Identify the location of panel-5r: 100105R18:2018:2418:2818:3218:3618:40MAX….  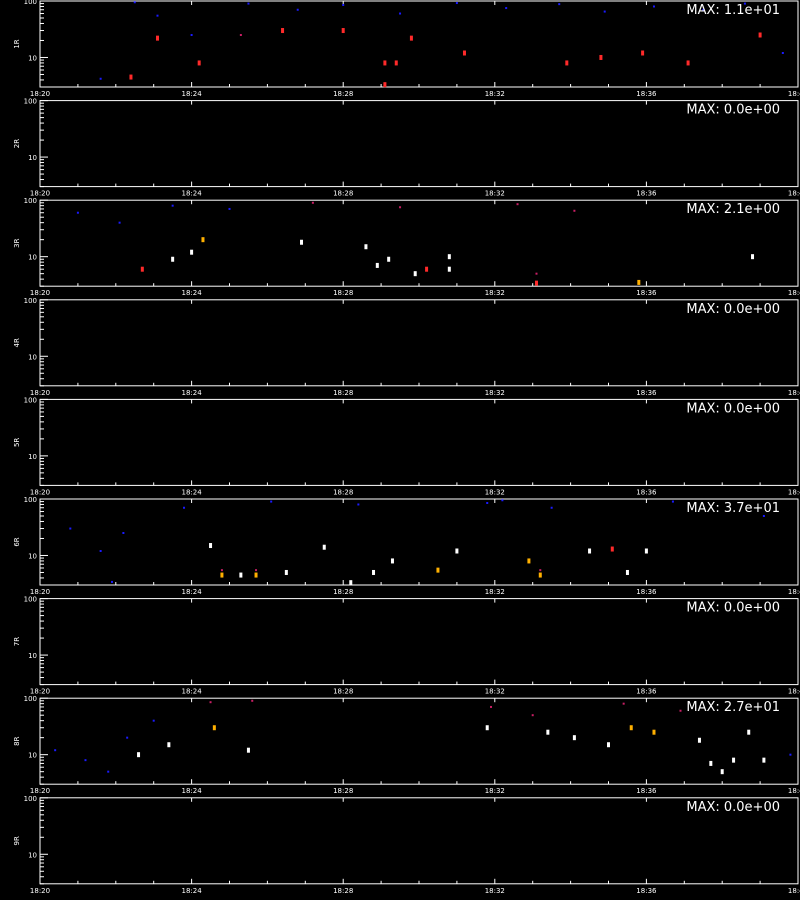
(406, 446).